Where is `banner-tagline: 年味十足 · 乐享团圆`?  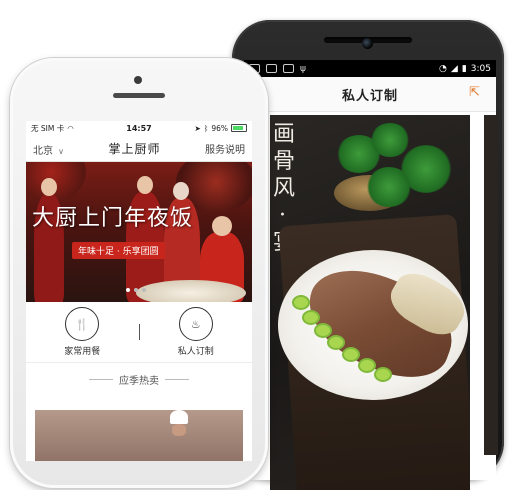 banner-tagline: 年味十足 · 乐享团圆 is located at coordinates (118, 250).